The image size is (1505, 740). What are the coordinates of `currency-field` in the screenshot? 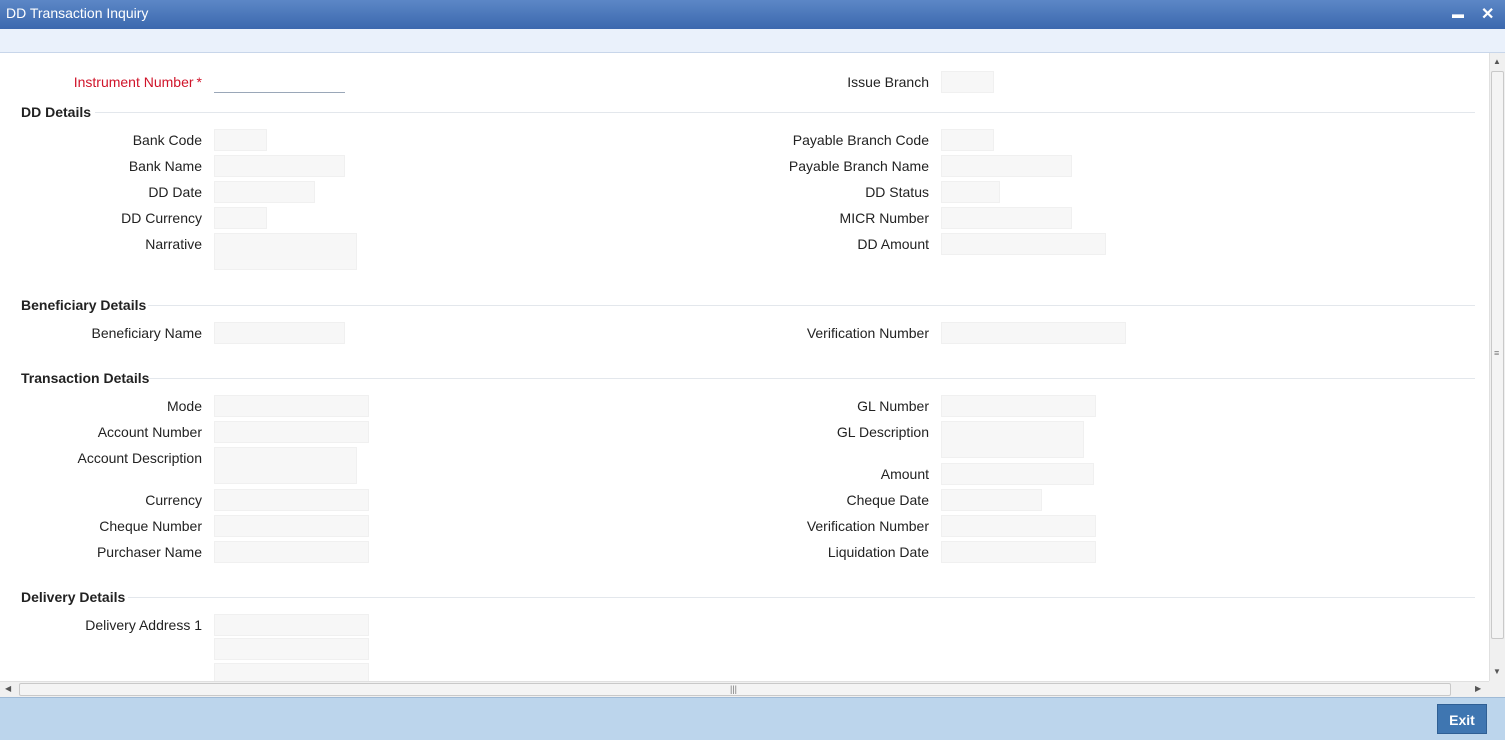 It's located at (291, 500).